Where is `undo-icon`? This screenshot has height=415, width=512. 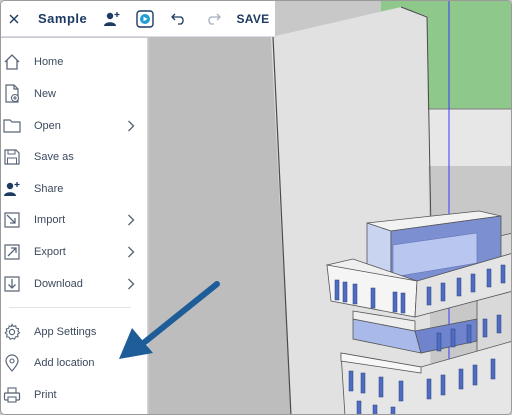 undo-icon is located at coordinates (177, 19).